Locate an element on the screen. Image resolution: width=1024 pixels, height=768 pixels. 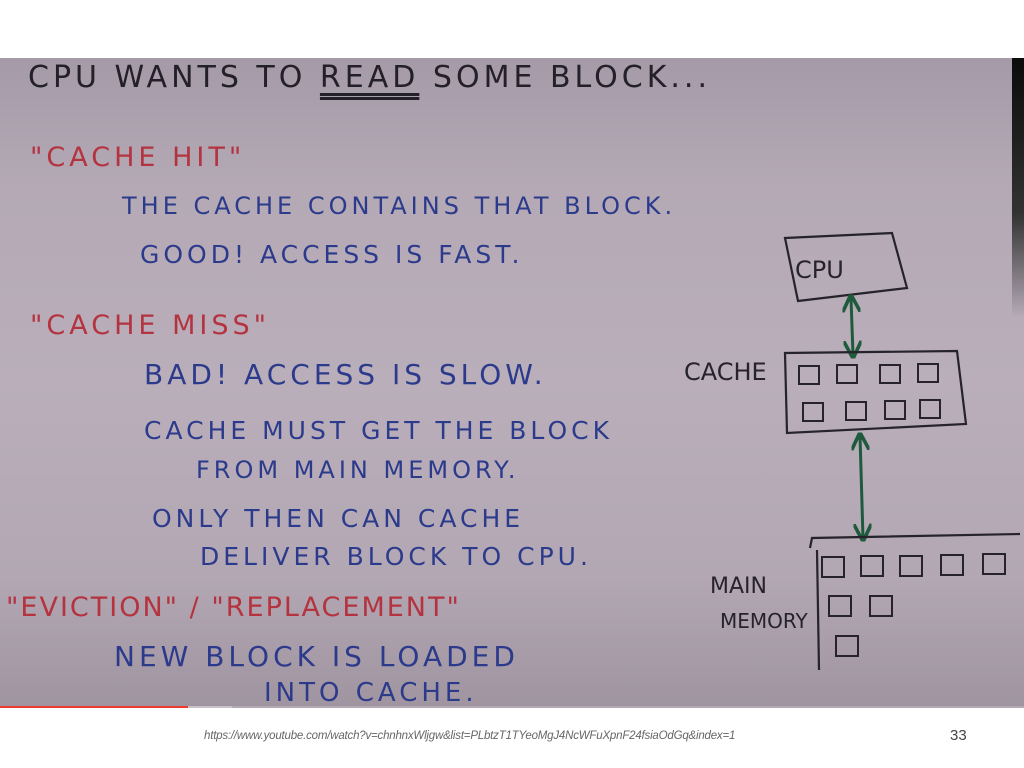
cache-label: CACHE is located at coordinates (725, 372).